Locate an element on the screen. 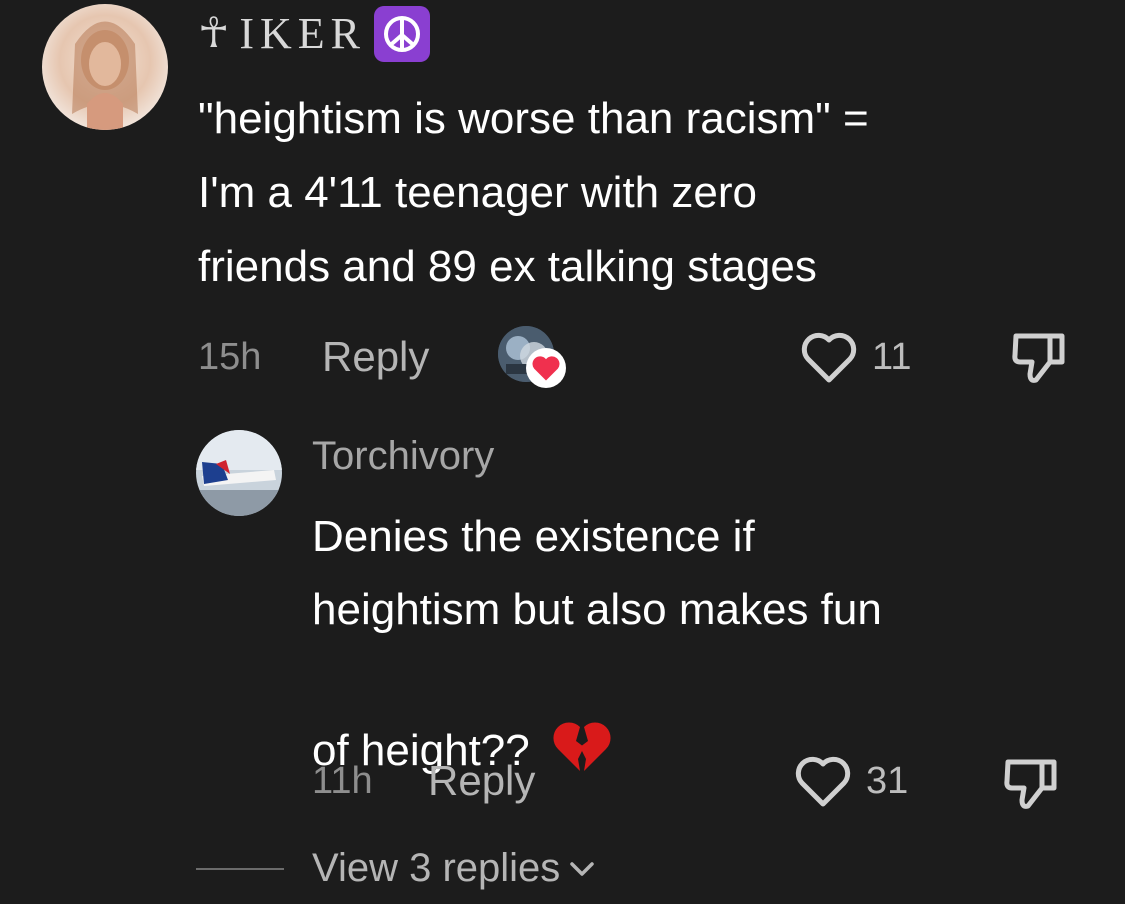  commenter-username-text: IKER is located at coordinates (302, 33).